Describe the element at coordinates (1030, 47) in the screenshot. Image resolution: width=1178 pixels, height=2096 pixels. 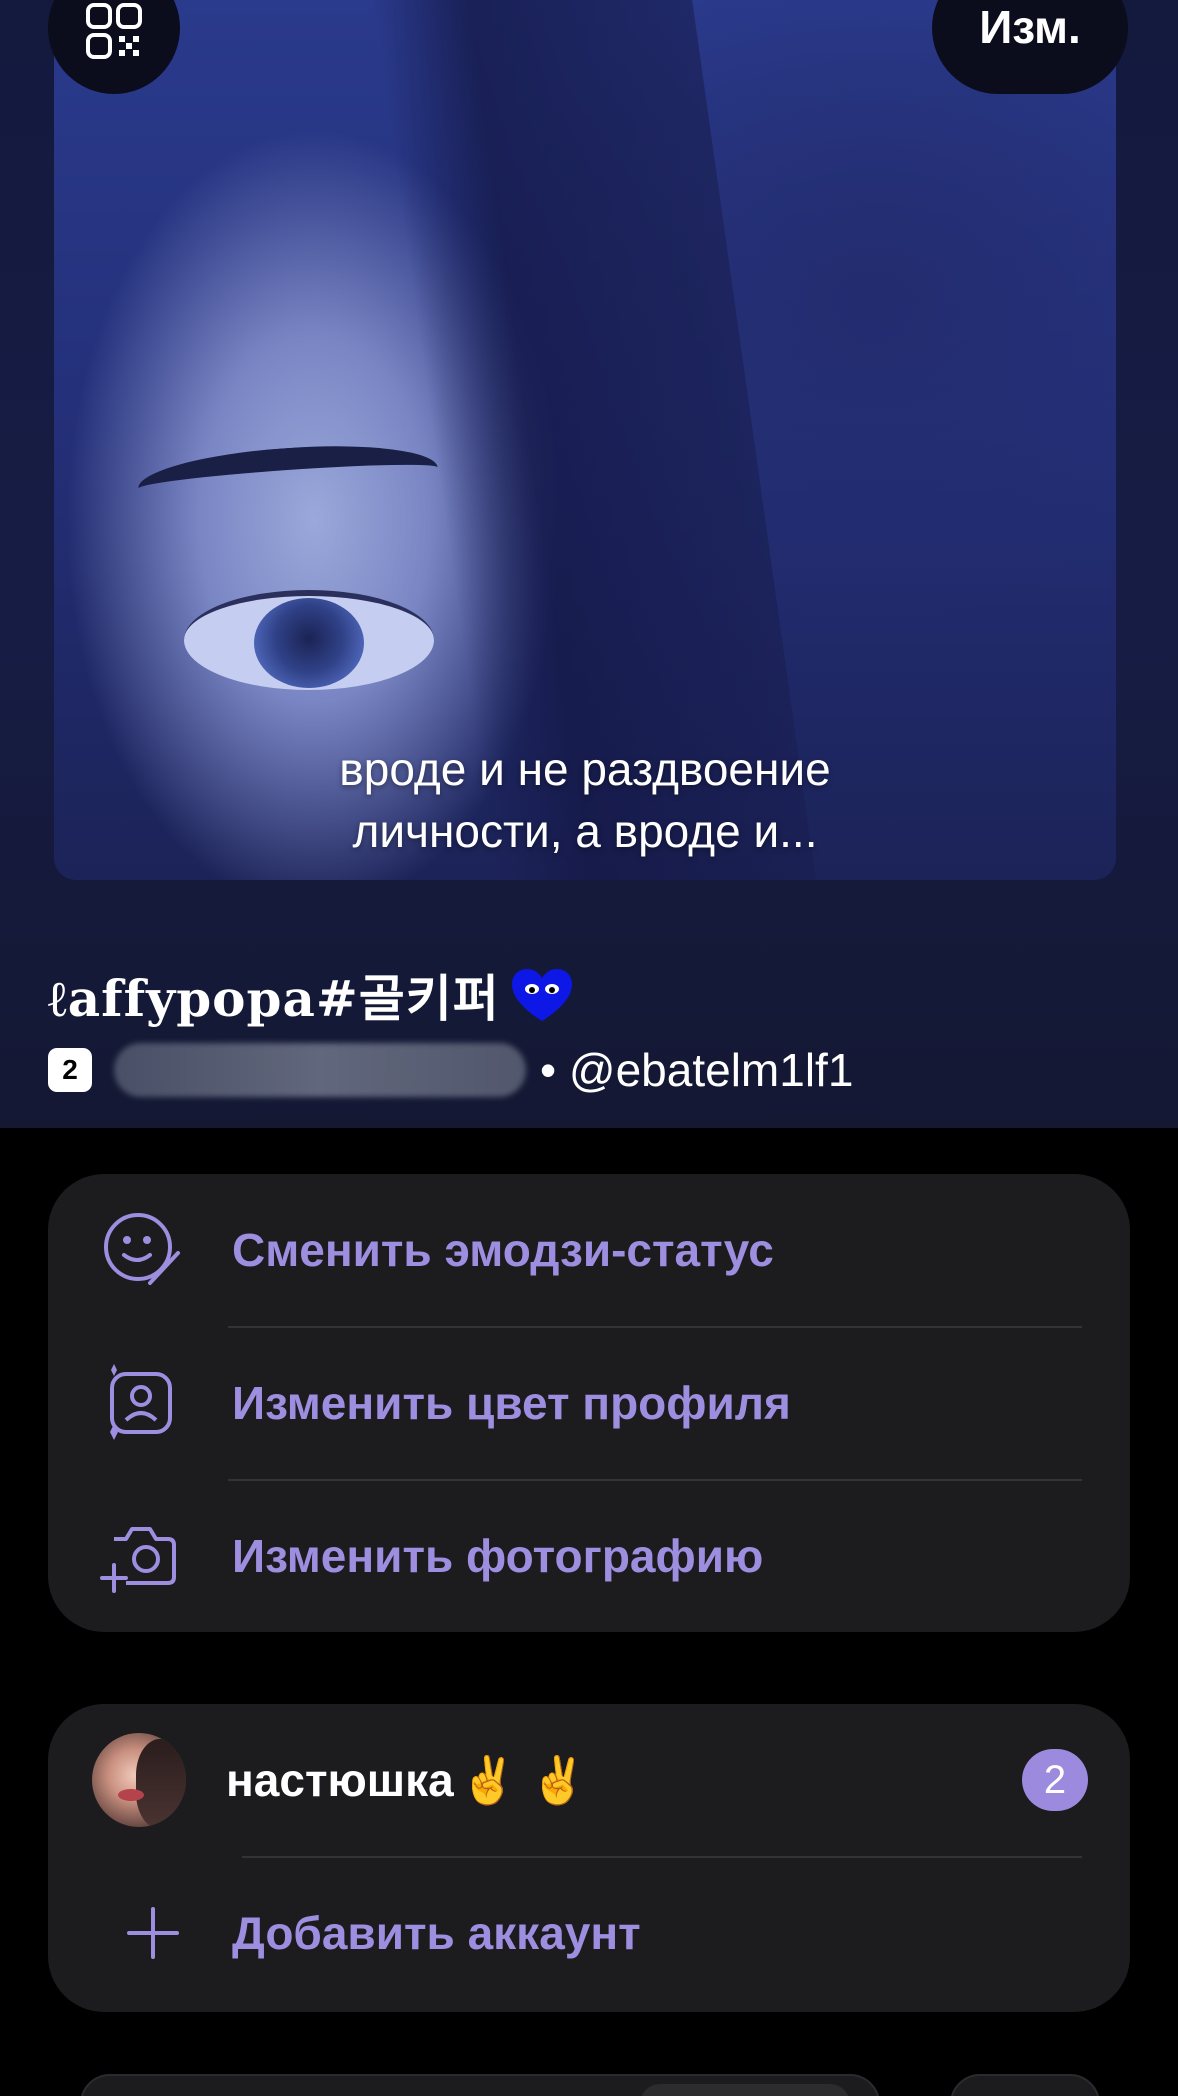
I see `edit-button: Изм.` at that location.